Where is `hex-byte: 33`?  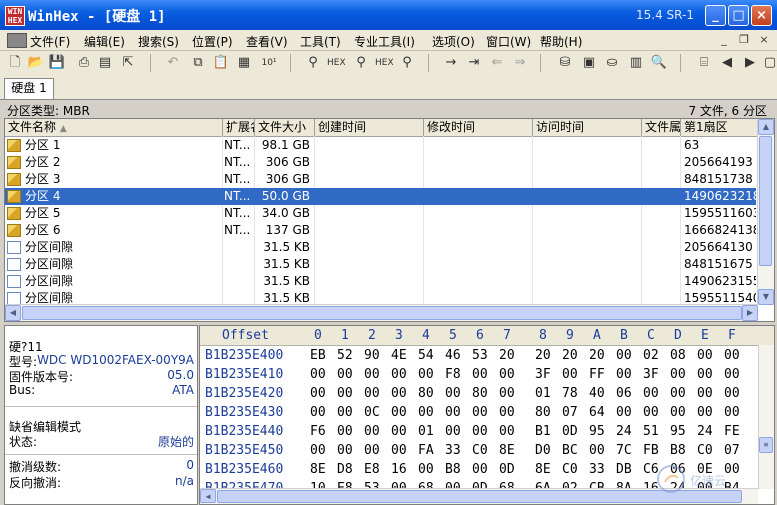 hex-byte: 33 is located at coordinates (597, 469).